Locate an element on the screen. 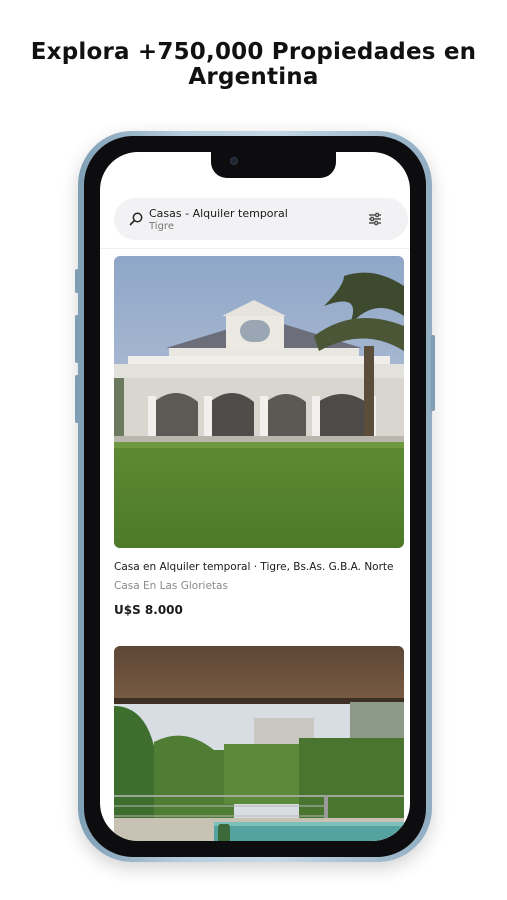  sliders-icon is located at coordinates (375, 219).